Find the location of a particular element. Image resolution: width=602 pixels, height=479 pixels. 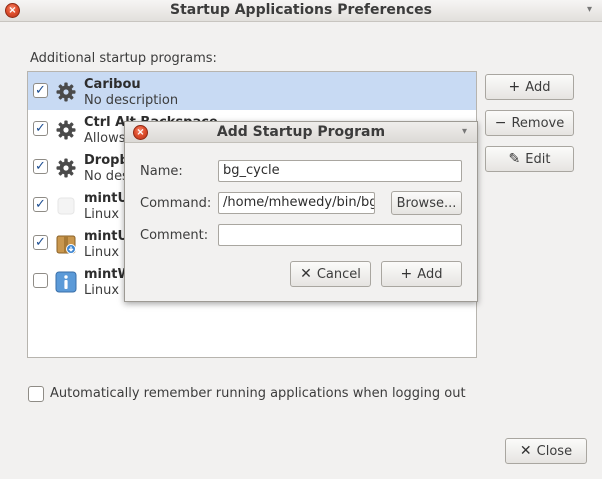

remove-button: − Remove is located at coordinates (529, 123).